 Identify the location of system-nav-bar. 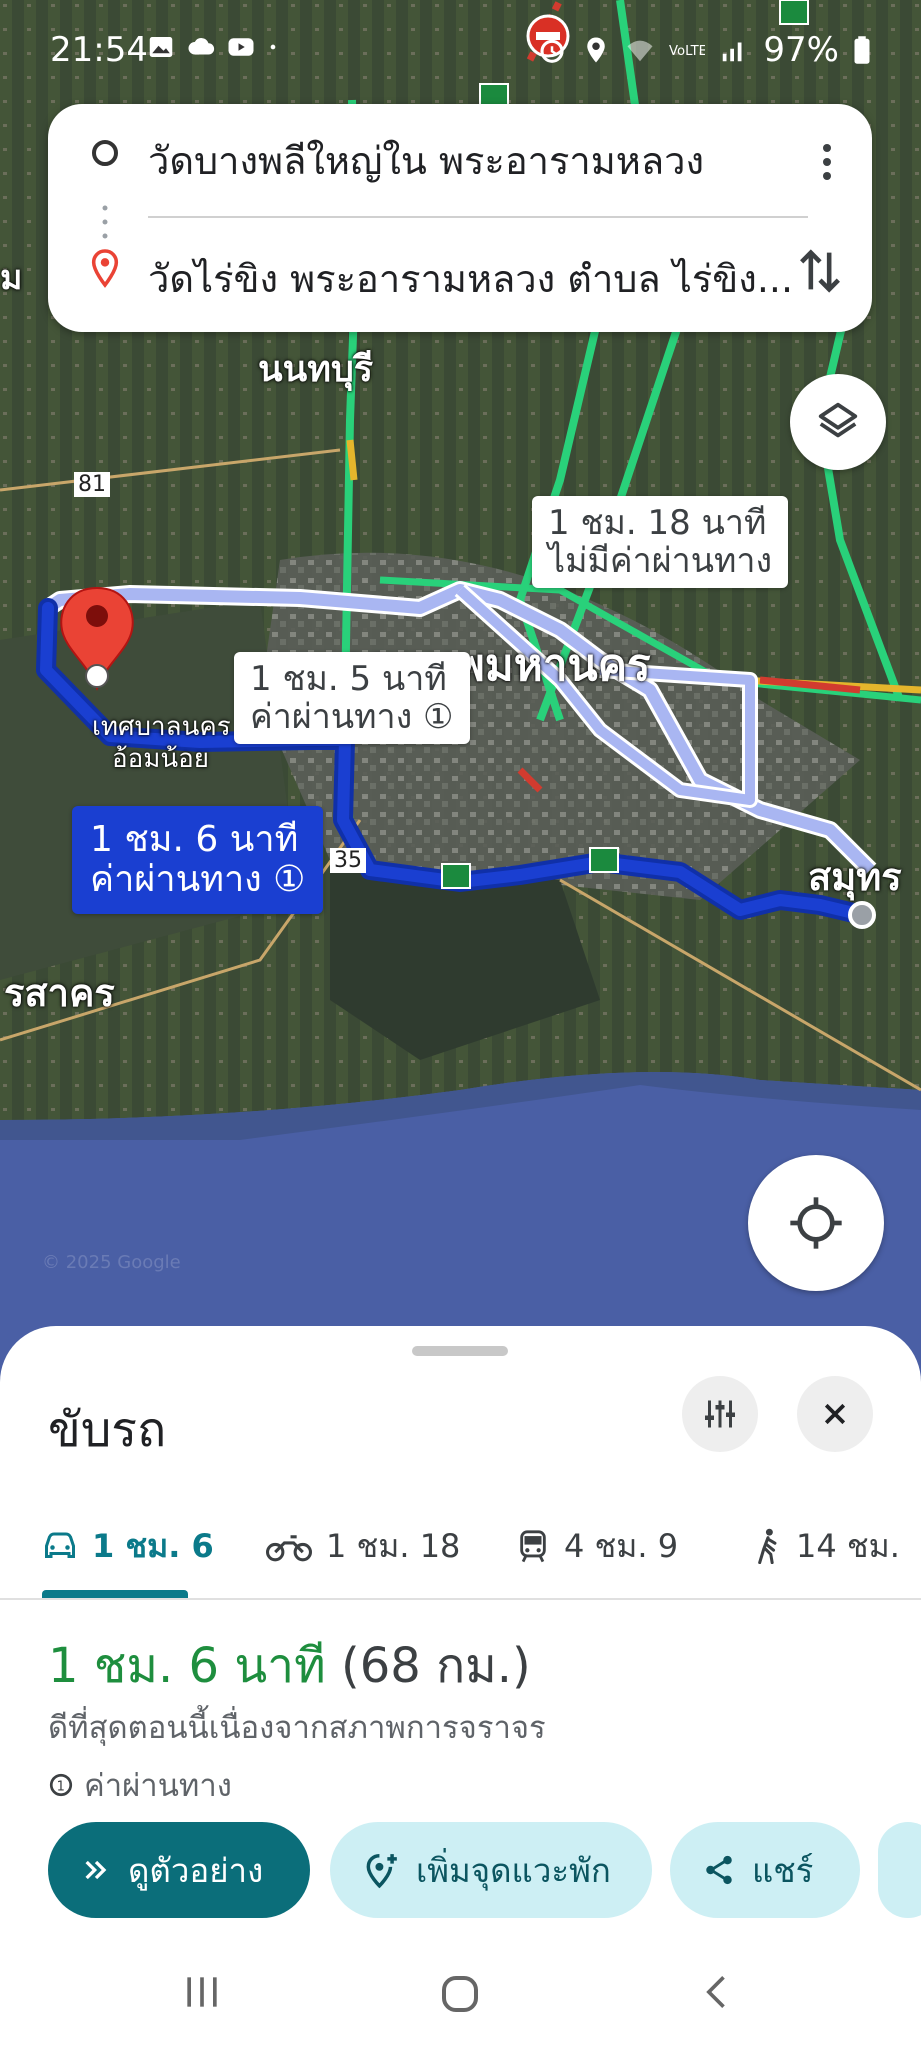
(460, 1994).